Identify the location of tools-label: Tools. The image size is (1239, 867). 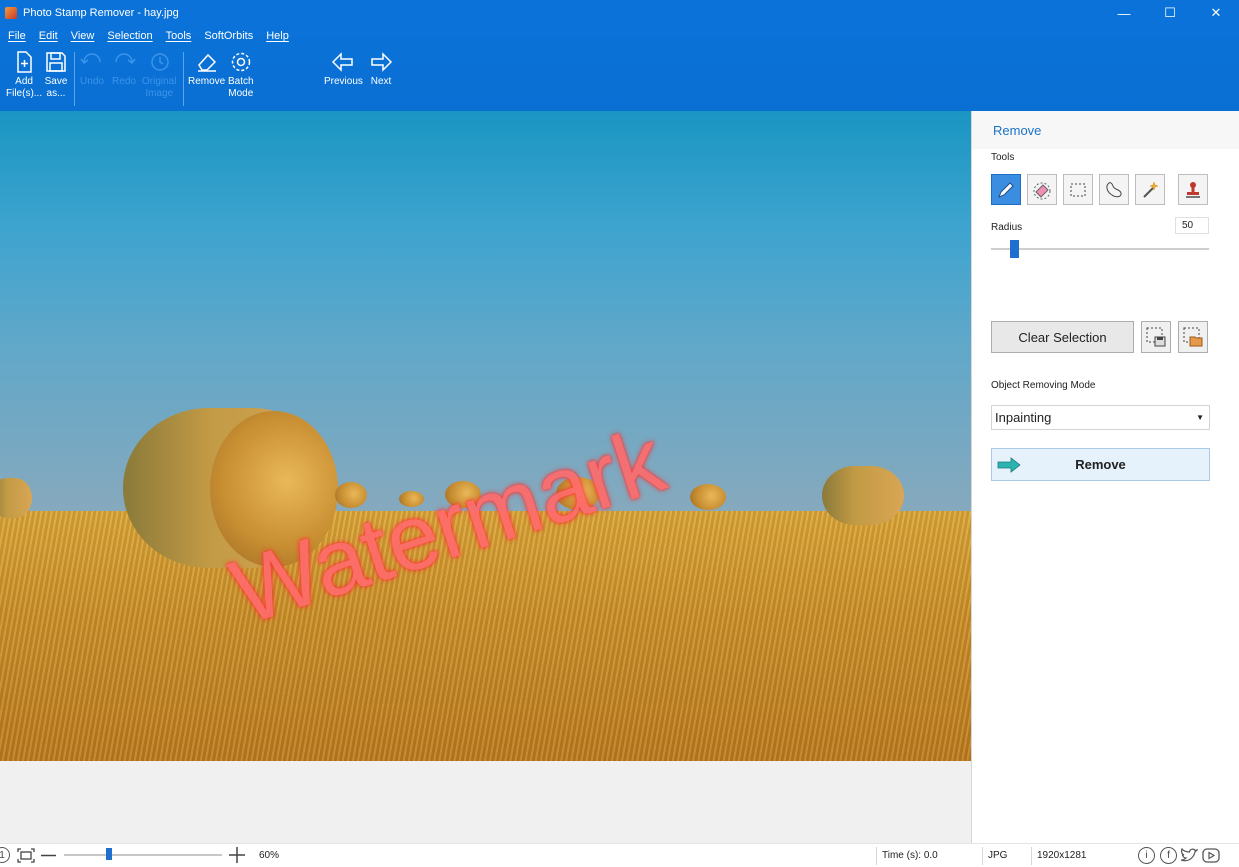
(1003, 157).